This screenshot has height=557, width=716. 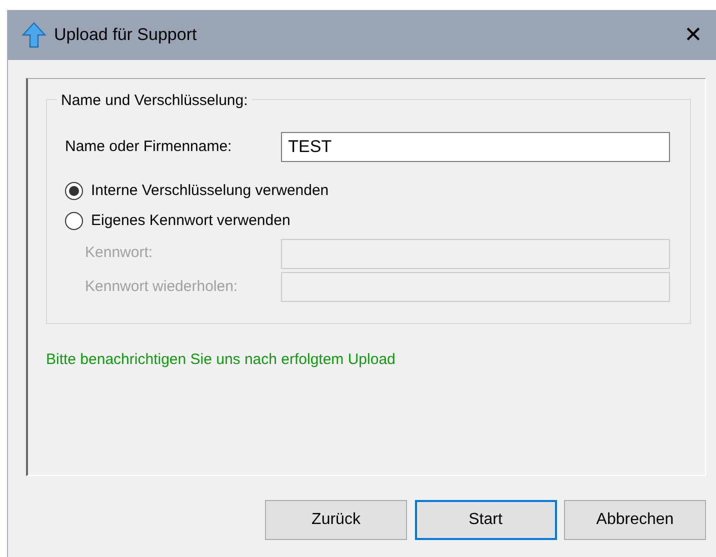 I want to click on field-label: Kennwort wiederholen:, so click(x=161, y=287).